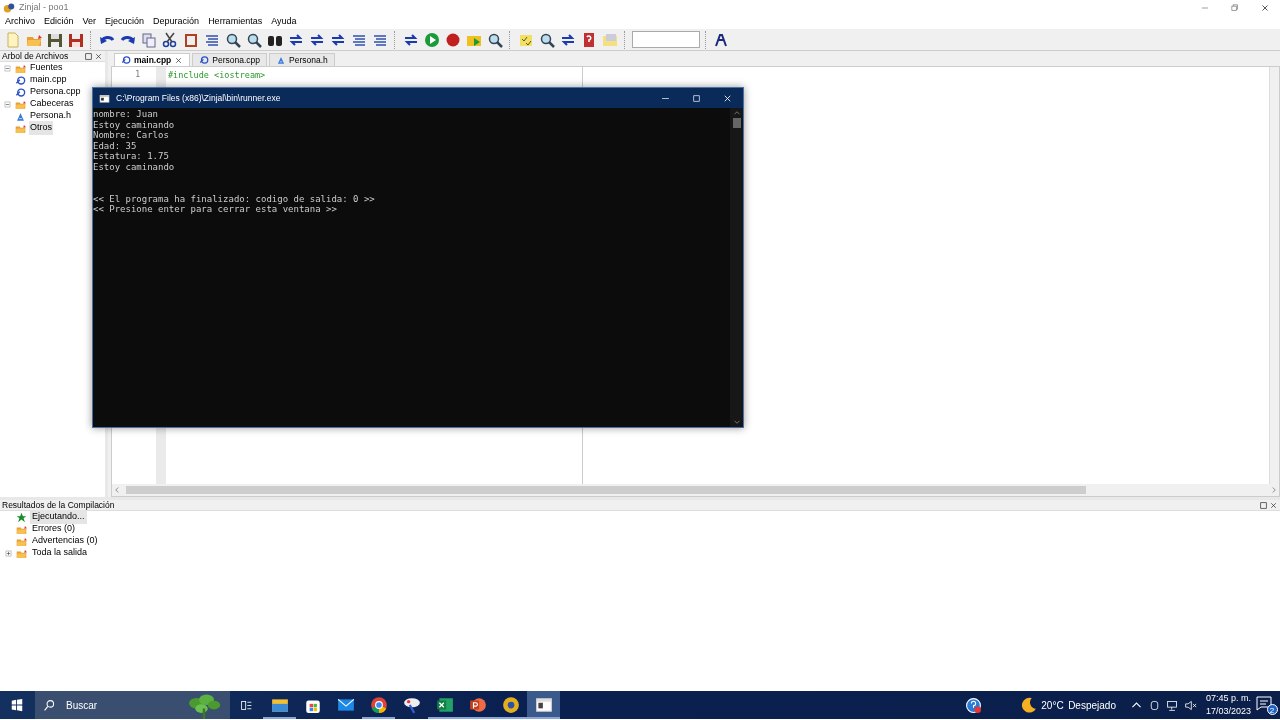 The height and width of the screenshot is (720, 1280). Describe the element at coordinates (52, 104) in the screenshot. I see `tree-item: Cabeceras` at that location.